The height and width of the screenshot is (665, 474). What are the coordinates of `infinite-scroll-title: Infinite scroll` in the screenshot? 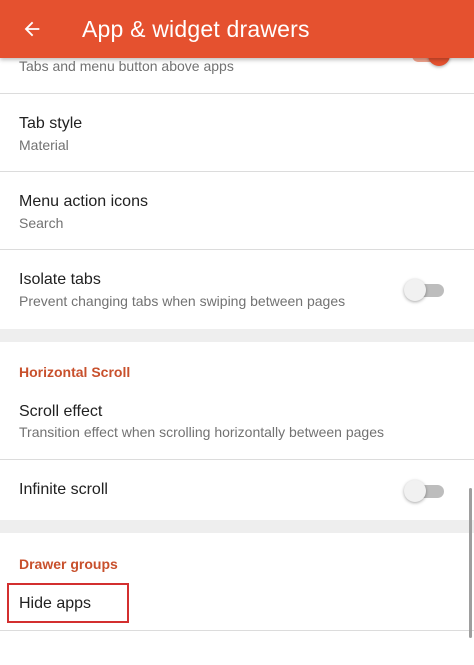 It's located at (63, 489).